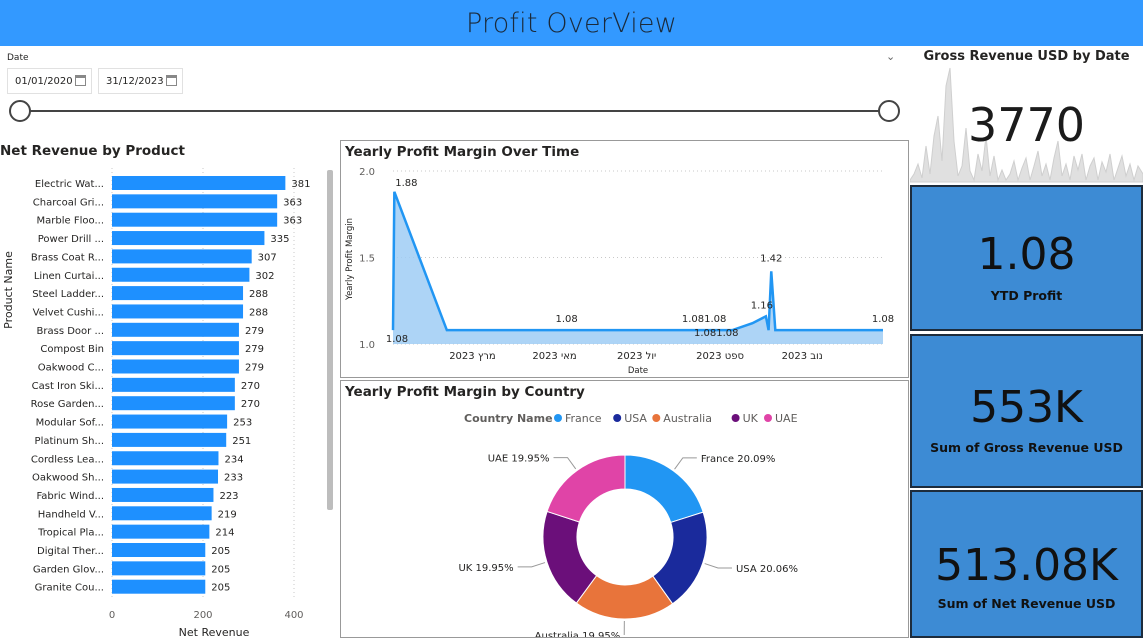 This screenshot has width=1143, height=638. I want to click on slice-data-label: USA 20.06%, so click(767, 569).